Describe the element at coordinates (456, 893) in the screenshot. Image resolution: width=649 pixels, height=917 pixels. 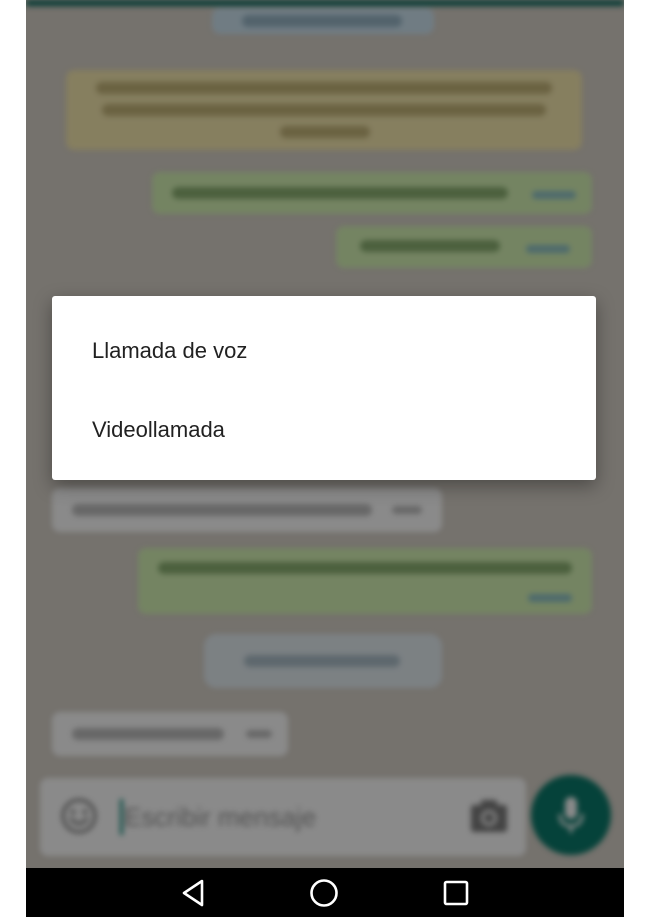
I see `recents-square-icon` at that location.